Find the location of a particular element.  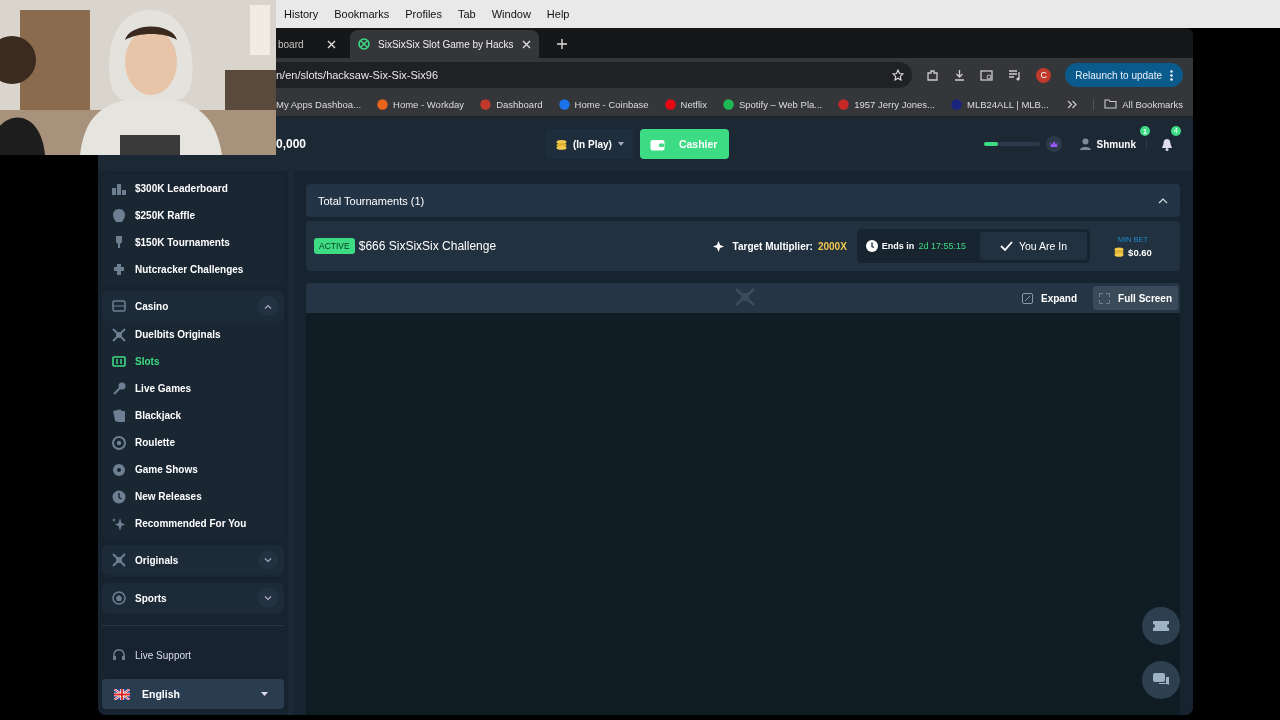

bookmark: Home - Workday is located at coordinates (421, 104).